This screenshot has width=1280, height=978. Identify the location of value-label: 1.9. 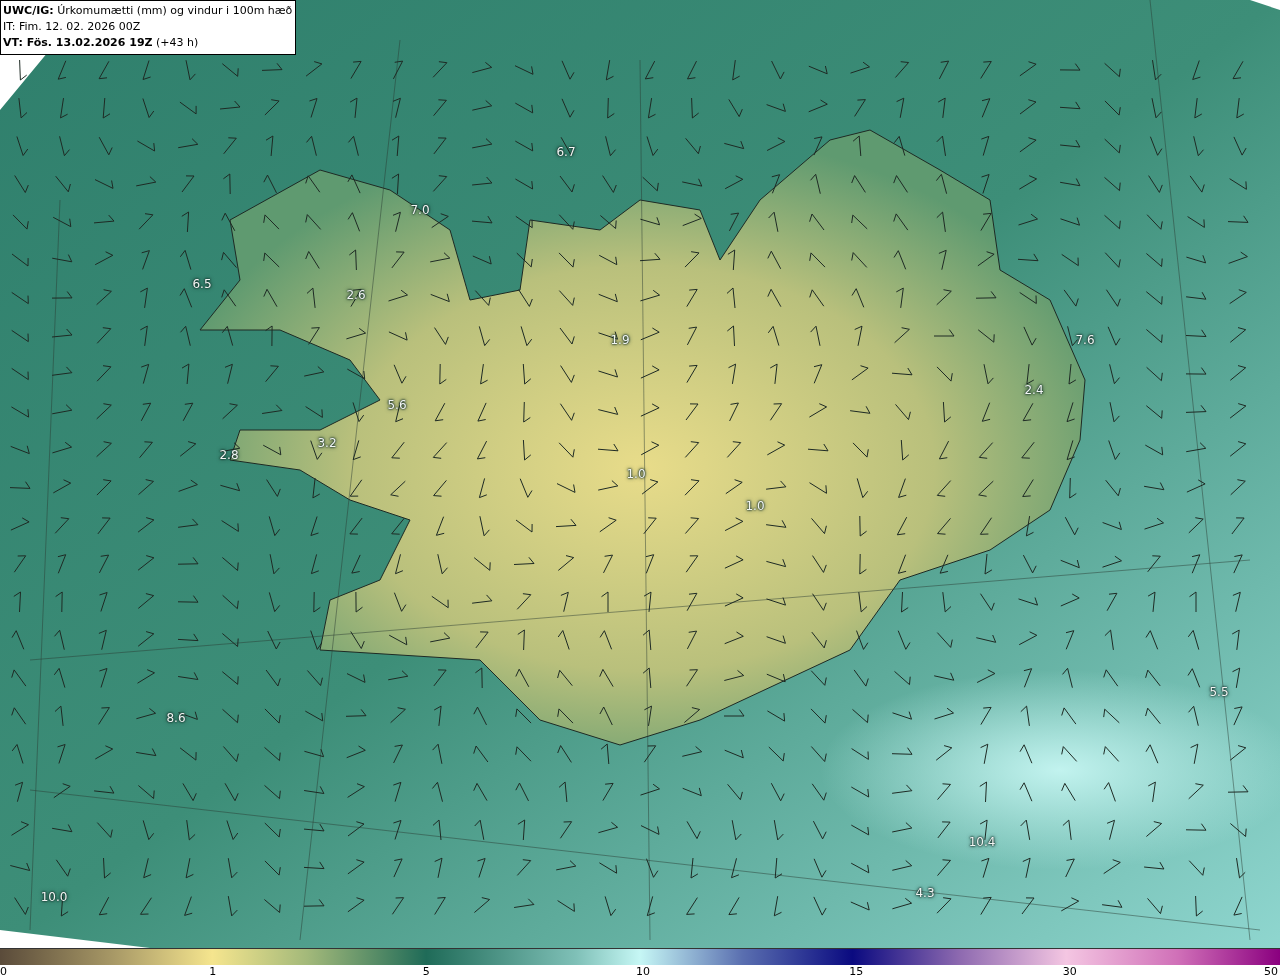
(620, 340).